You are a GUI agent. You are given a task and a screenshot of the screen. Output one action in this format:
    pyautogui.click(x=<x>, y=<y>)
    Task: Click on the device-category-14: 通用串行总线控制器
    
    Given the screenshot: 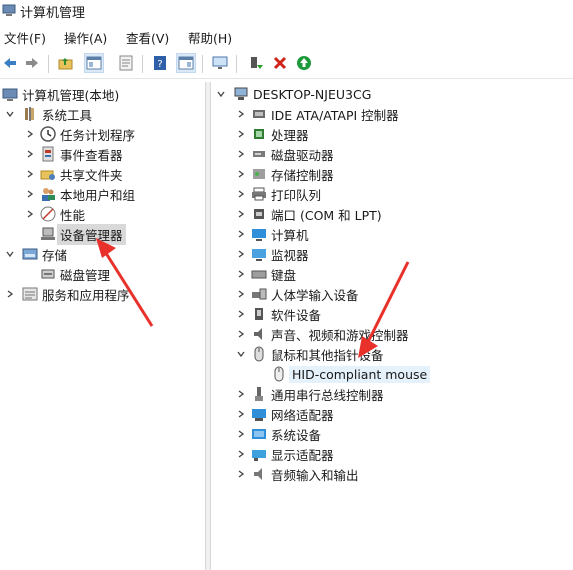 What is the action you would take?
    pyautogui.click(x=309, y=394)
    